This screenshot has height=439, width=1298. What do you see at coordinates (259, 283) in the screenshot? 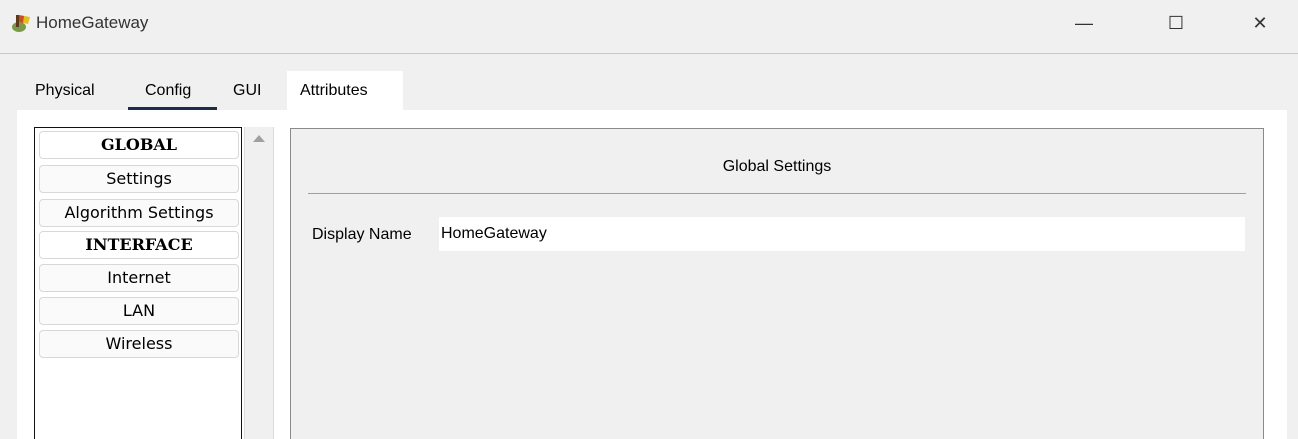
I see `nav-scrollbar` at bounding box center [259, 283].